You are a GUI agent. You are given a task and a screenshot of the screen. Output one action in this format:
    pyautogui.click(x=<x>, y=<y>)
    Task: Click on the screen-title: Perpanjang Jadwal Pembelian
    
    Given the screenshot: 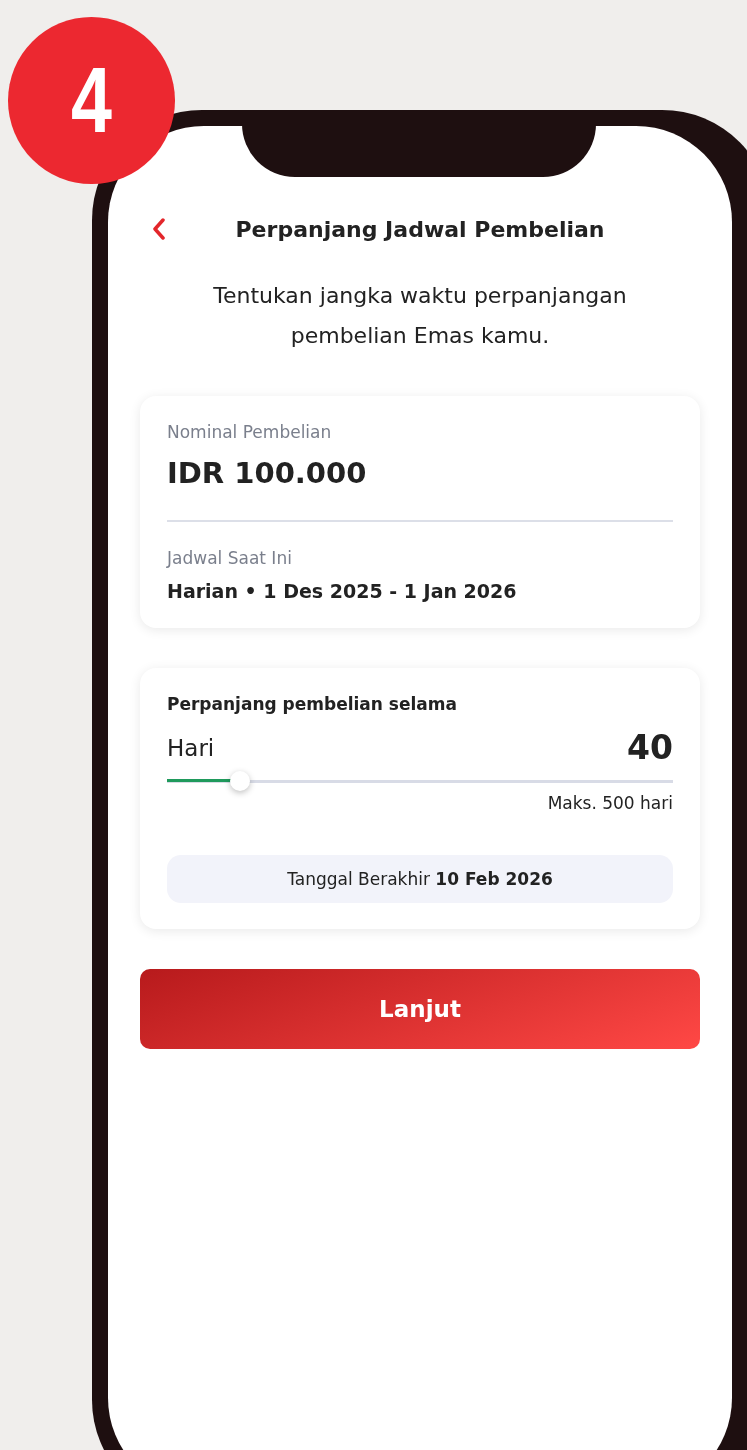 What is the action you would take?
    pyautogui.click(x=420, y=229)
    